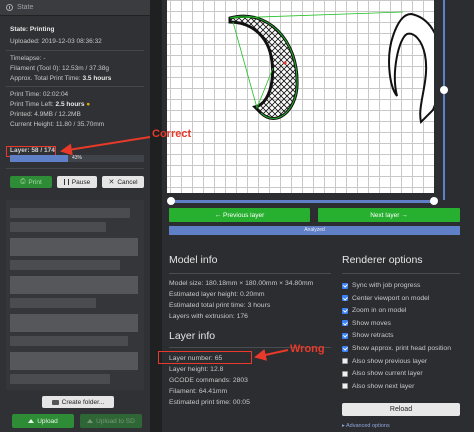 The height and width of the screenshot is (432, 474). I want to click on layer-height: Layer height: 12.8, so click(196, 369).